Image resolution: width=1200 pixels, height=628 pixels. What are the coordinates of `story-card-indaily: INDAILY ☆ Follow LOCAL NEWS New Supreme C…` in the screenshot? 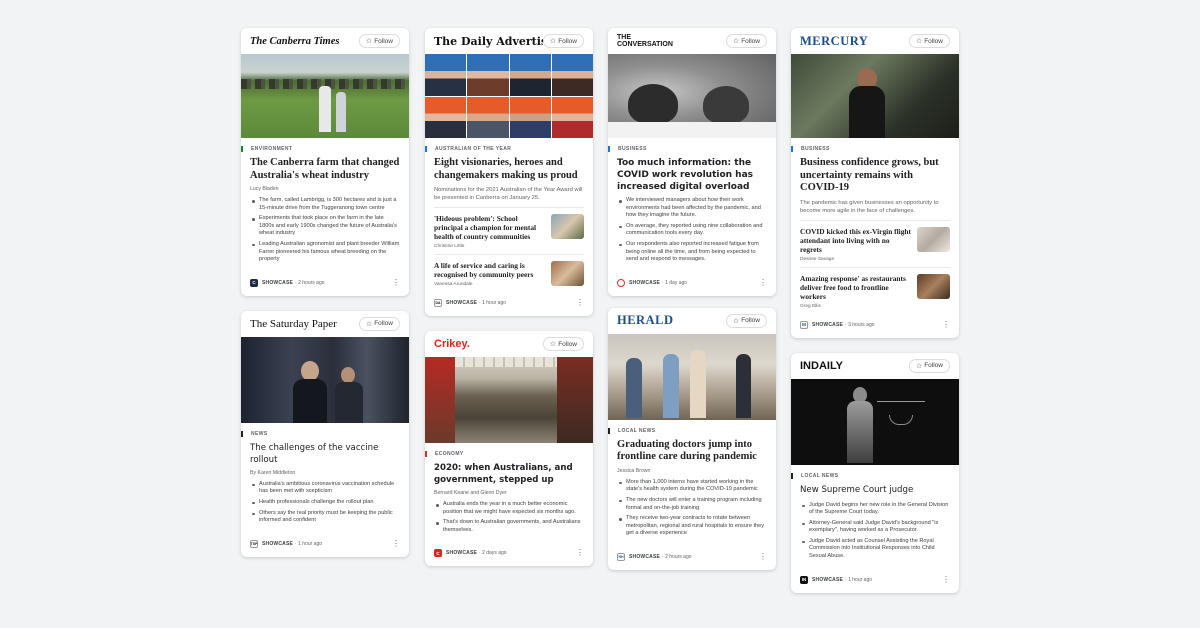 It's located at (875, 472).